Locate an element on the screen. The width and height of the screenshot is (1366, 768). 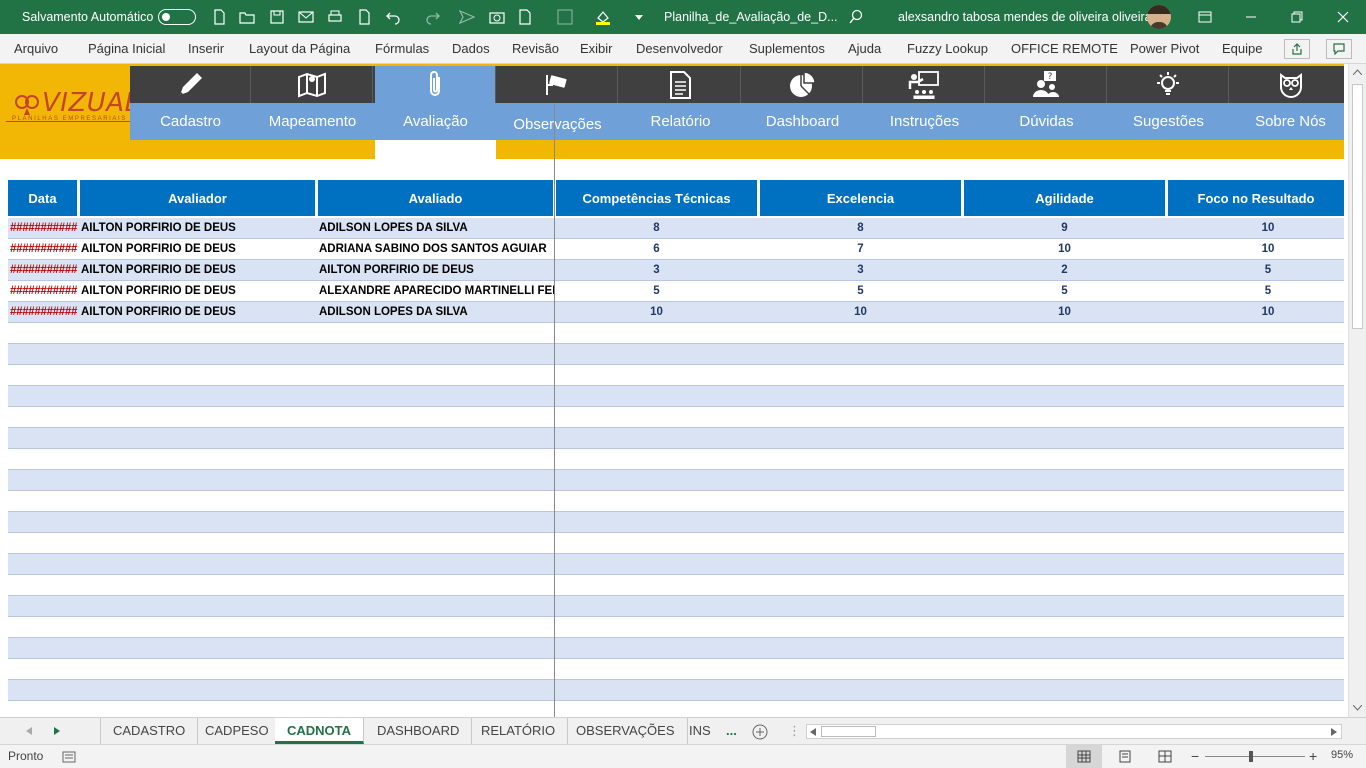
minimize-icon is located at coordinates (1251, 17).